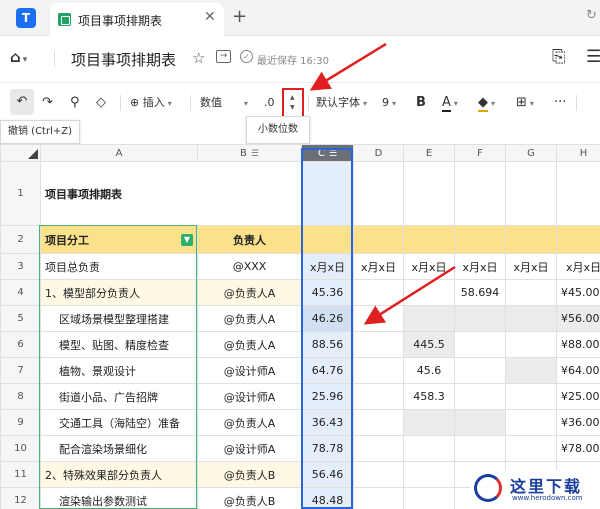 The height and width of the screenshot is (509, 600). Describe the element at coordinates (26, 18) in the screenshot. I see `app-logo-icon: T` at that location.